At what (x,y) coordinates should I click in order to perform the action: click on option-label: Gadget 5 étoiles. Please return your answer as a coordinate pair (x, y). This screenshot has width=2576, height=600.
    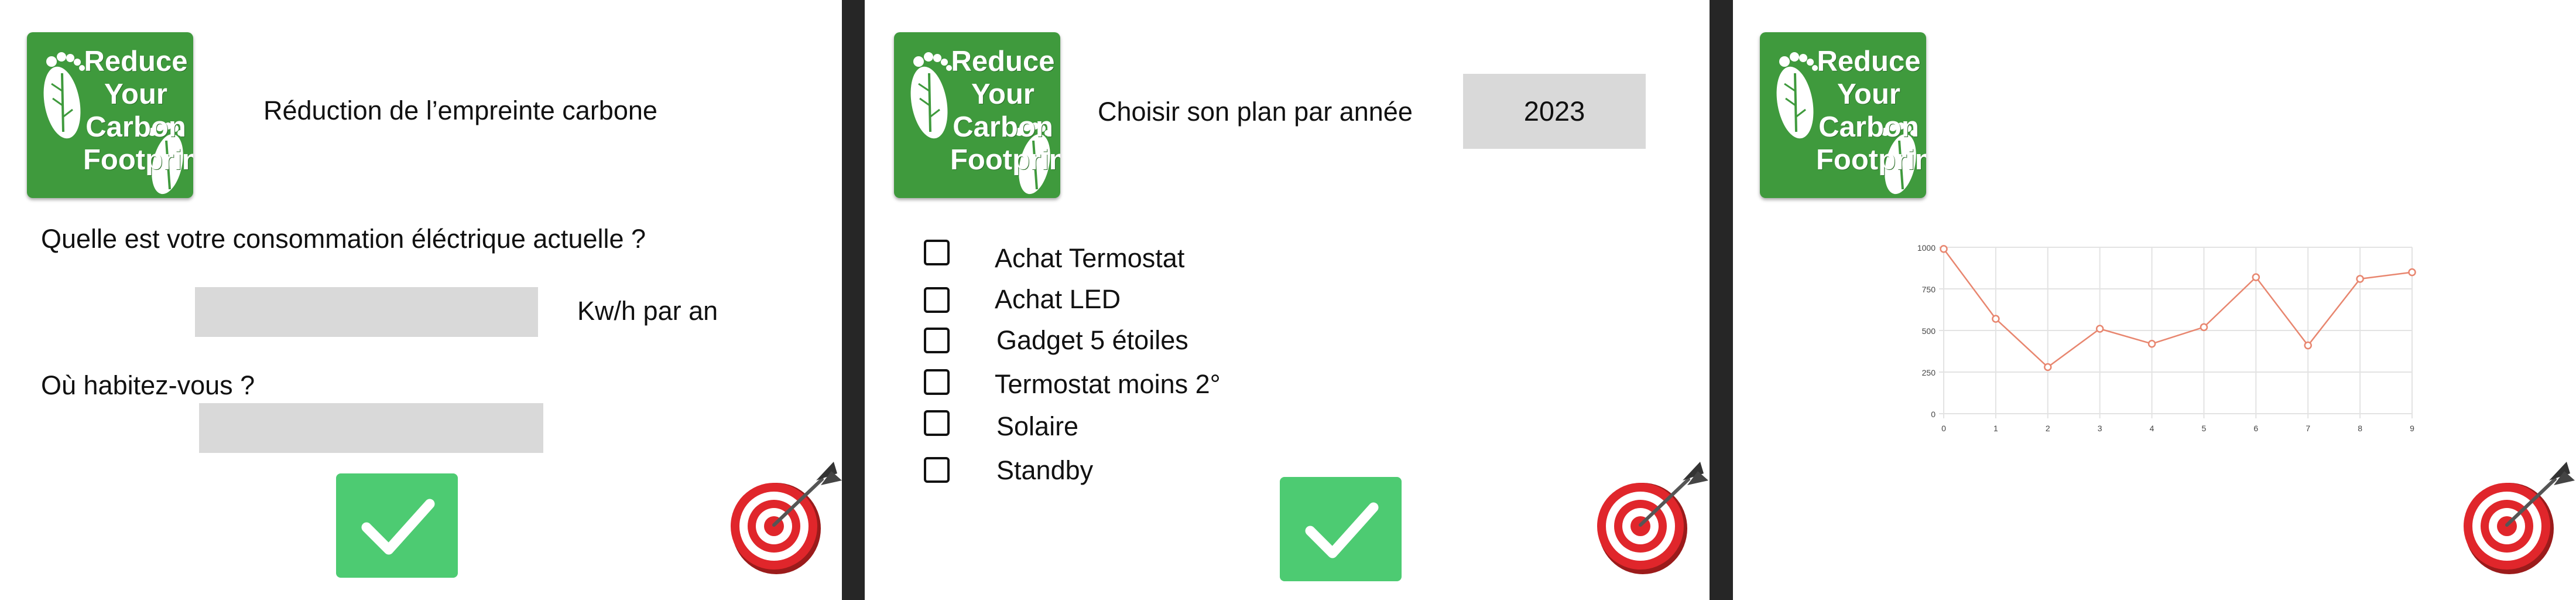
    Looking at the image, I should click on (1092, 340).